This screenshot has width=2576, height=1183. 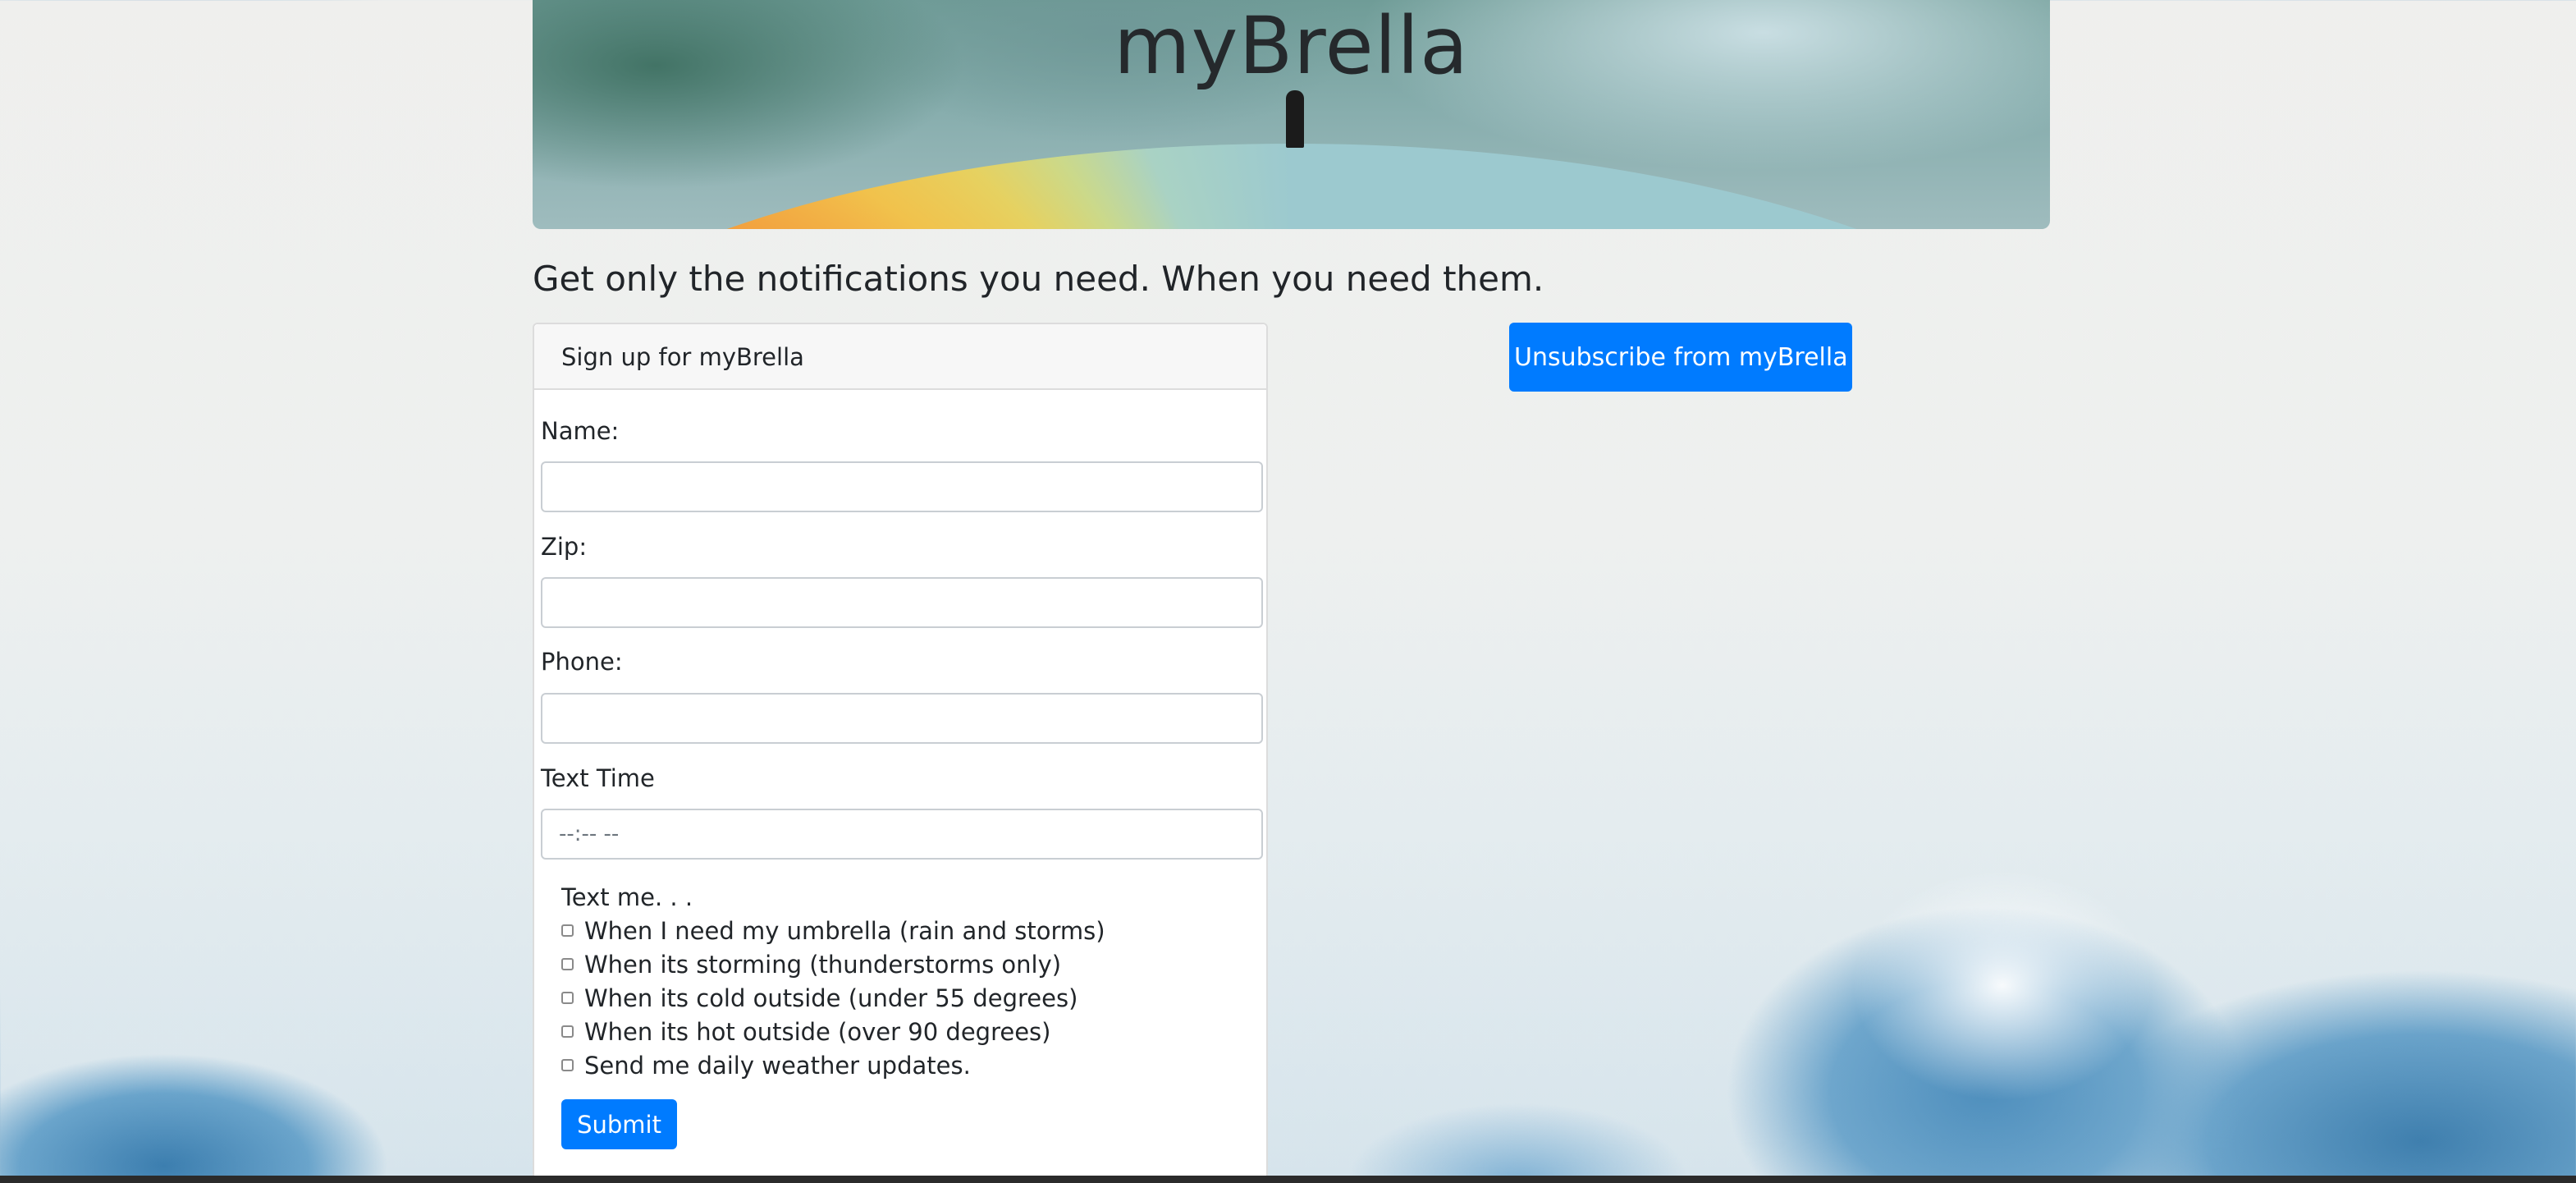 What do you see at coordinates (902, 486) in the screenshot?
I see `name-input` at bounding box center [902, 486].